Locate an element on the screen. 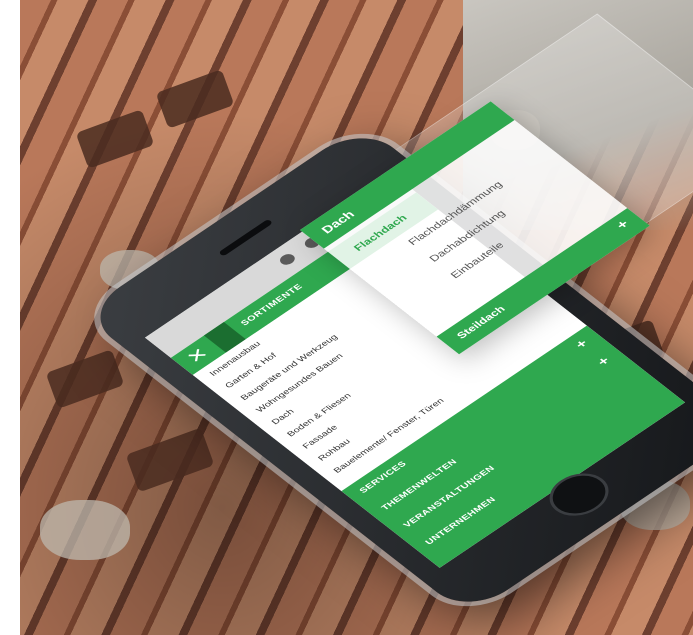 The height and width of the screenshot is (635, 693). menu-row-veranstaltungen: VERANSTALTUNGEN is located at coordinates (449, 496).